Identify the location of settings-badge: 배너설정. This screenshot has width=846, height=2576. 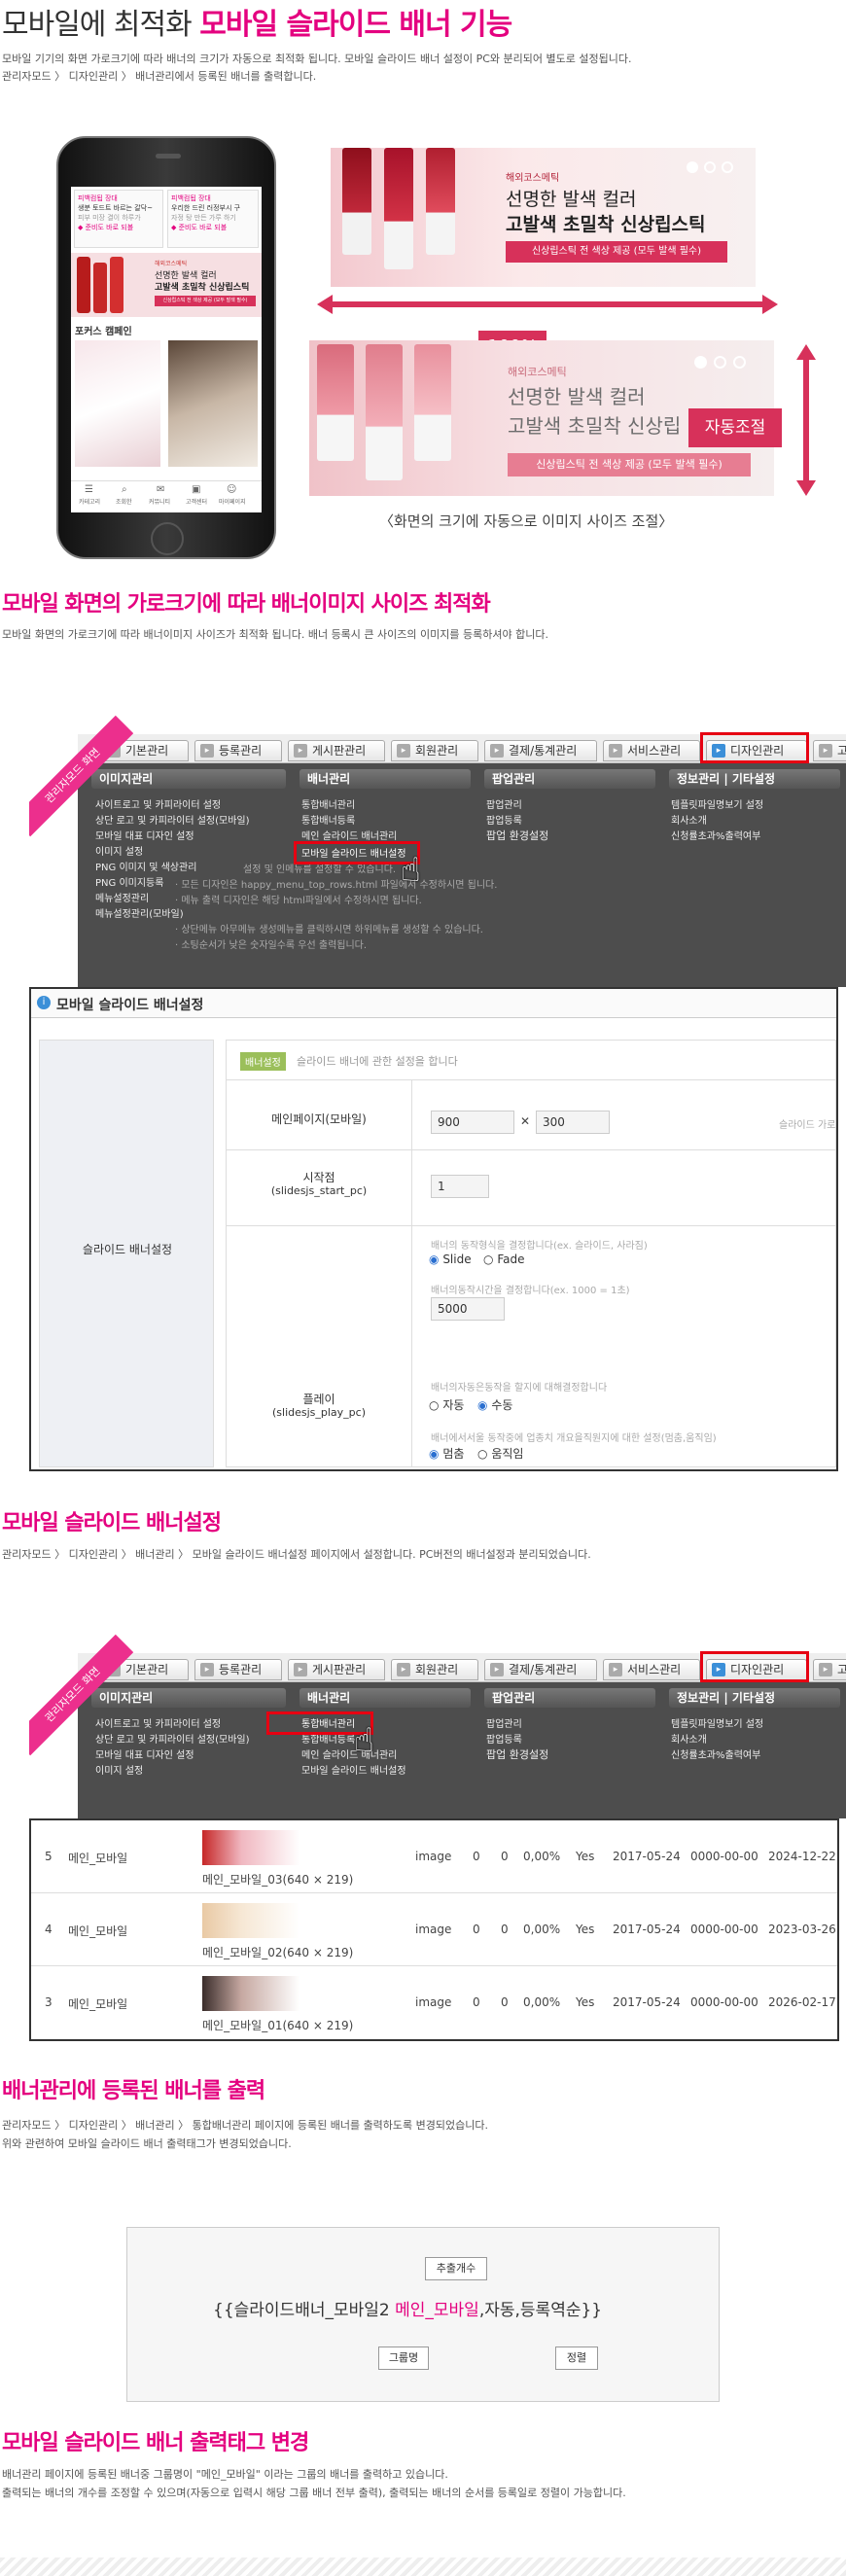
(263, 1061).